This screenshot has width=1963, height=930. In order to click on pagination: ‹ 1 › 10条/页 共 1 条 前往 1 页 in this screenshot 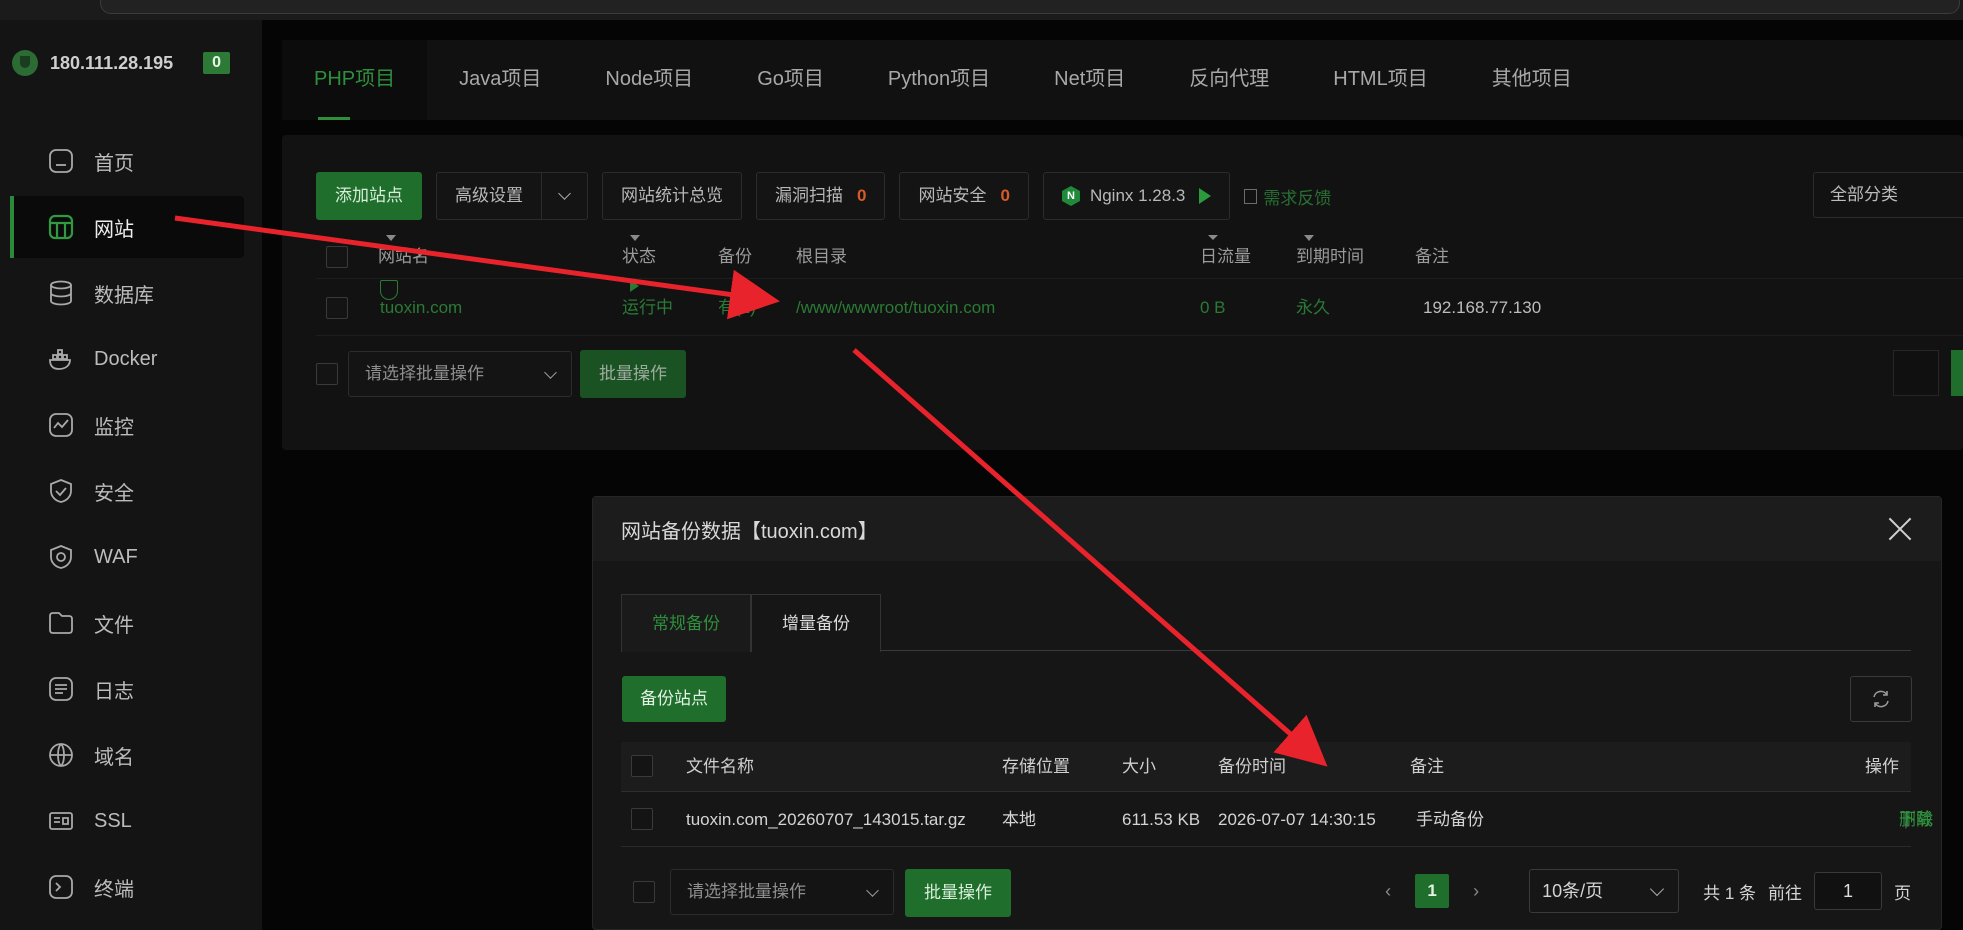, I will do `click(1642, 891)`.